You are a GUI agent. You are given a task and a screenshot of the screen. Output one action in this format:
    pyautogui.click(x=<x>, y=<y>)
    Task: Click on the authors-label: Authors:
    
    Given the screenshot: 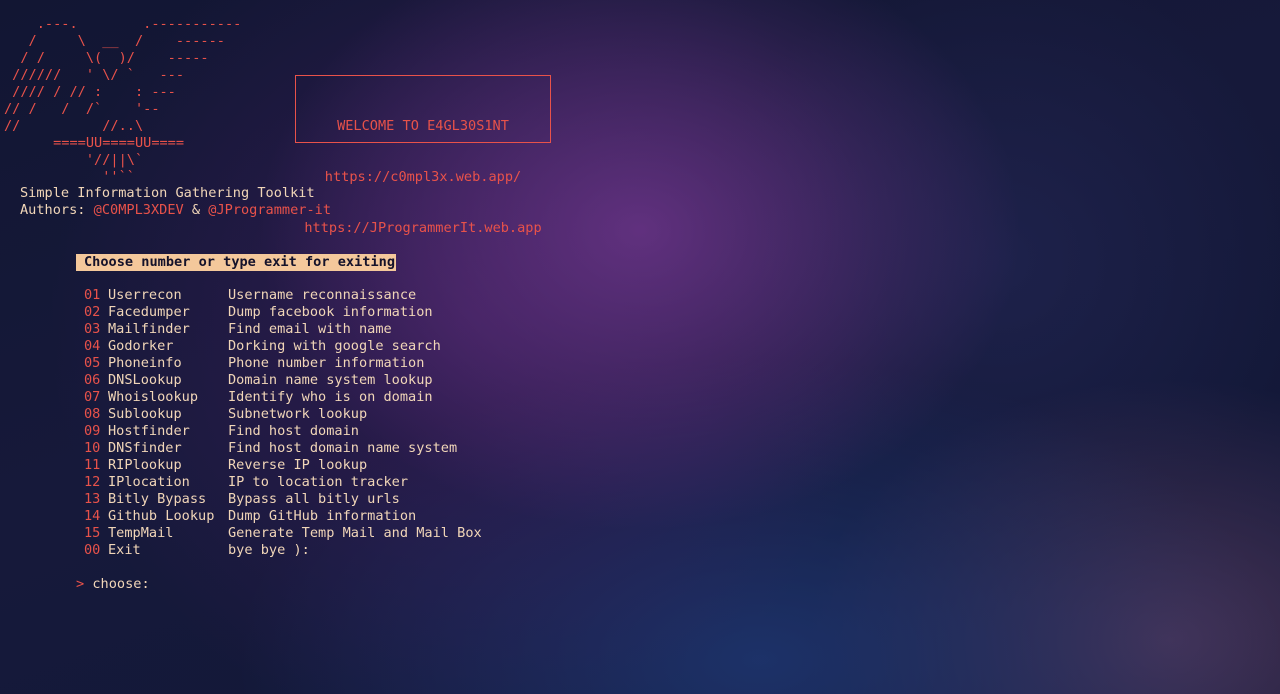 What is the action you would take?
    pyautogui.click(x=57, y=210)
    